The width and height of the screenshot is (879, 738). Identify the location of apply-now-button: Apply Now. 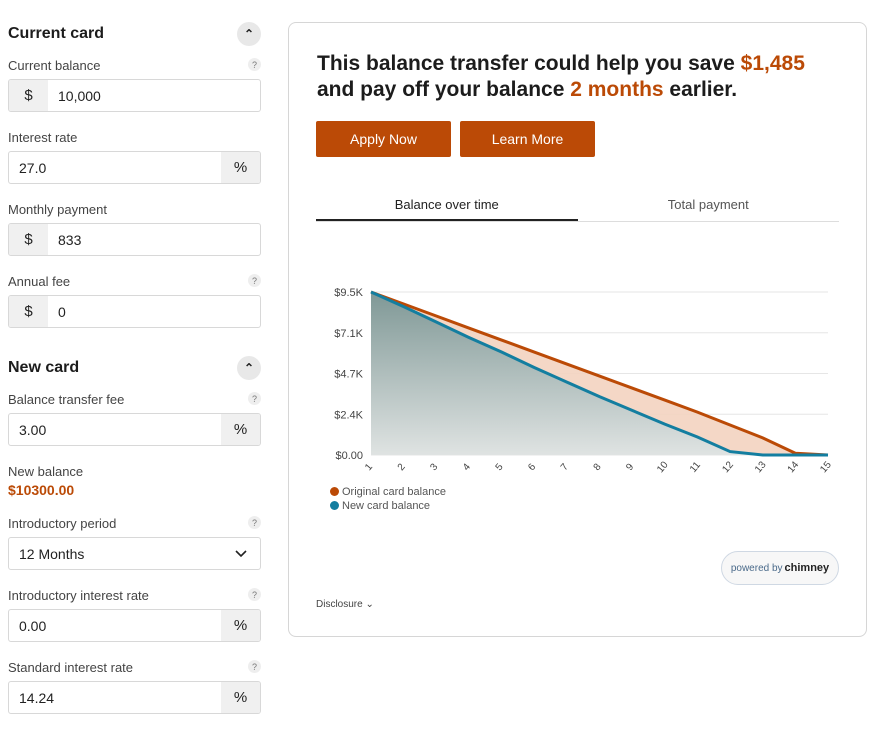
(383, 139).